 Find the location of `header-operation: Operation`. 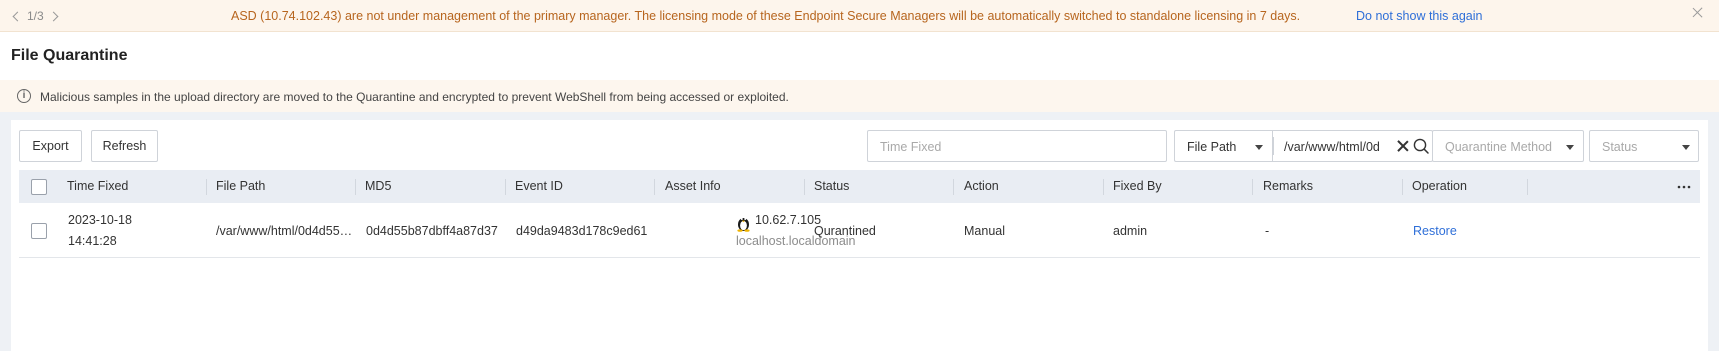

header-operation: Operation is located at coordinates (1439, 186).